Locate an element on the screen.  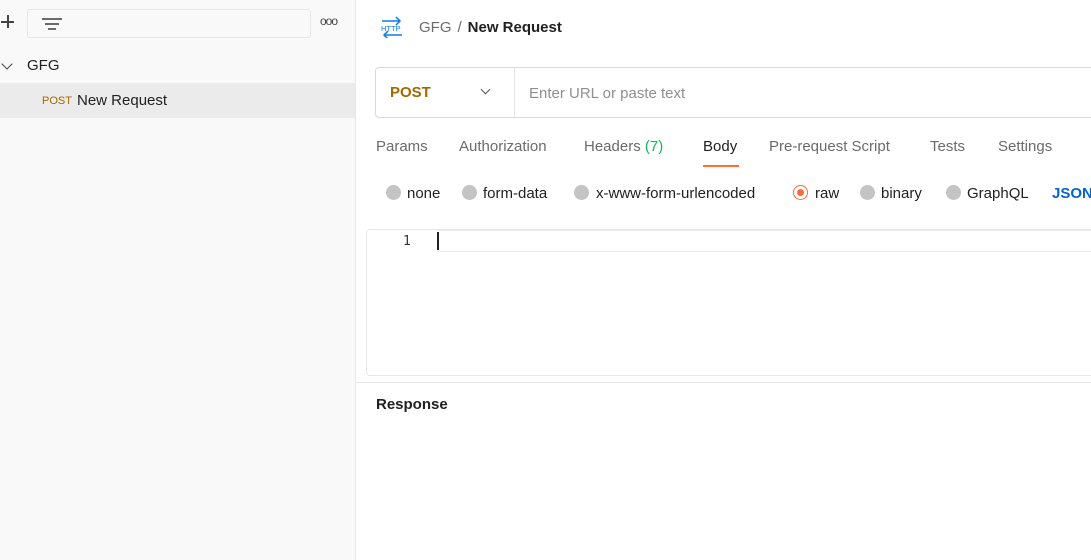
url-bar: POST is located at coordinates (733, 92).